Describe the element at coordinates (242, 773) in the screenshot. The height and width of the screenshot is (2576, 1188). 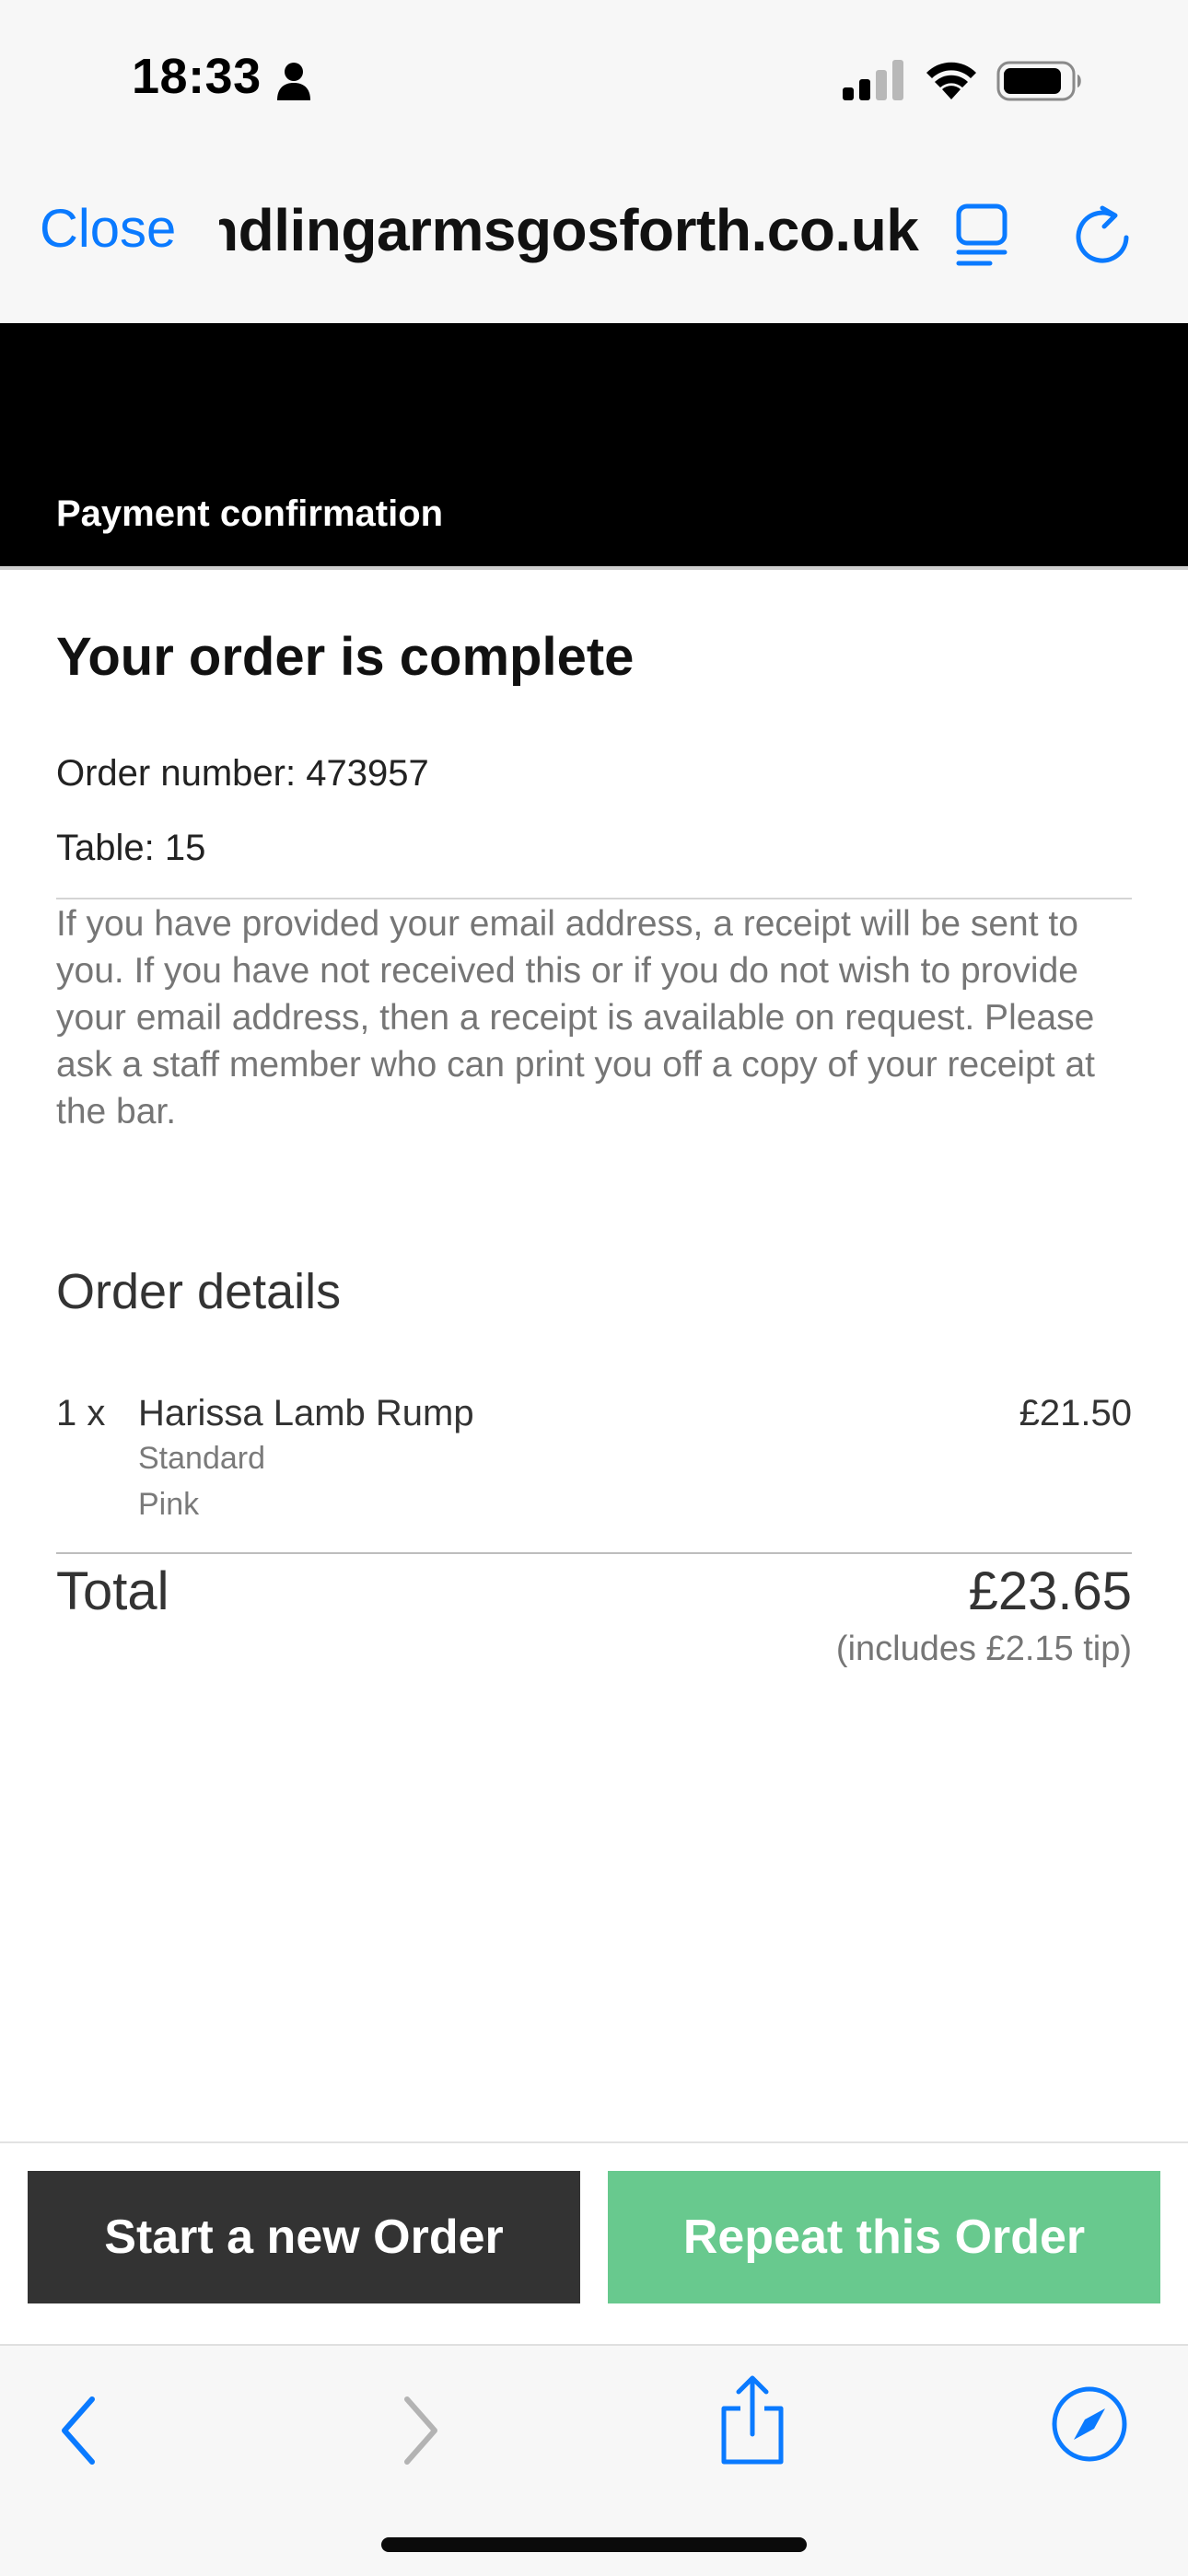
I see `order-number: Order number: 473957` at that location.